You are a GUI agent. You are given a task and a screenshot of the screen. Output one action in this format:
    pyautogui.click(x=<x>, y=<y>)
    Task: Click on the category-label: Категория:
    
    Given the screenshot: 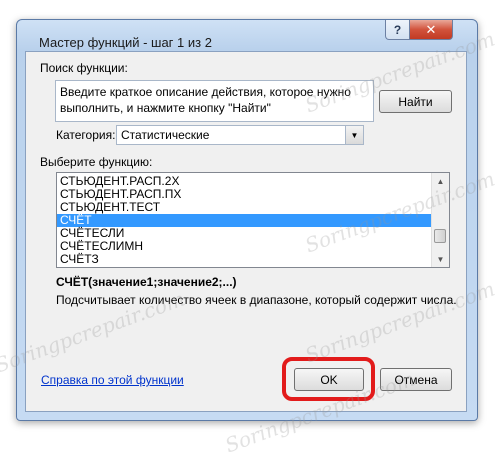 What is the action you would take?
    pyautogui.click(x=86, y=135)
    